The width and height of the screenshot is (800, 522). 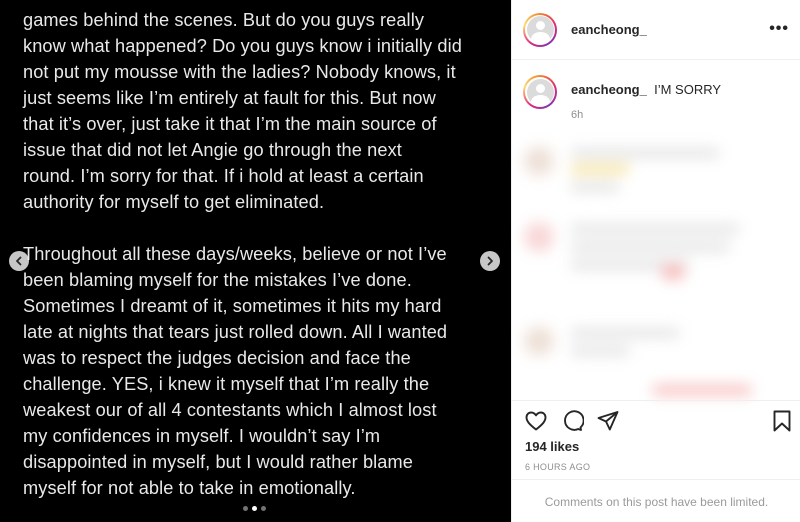 I want to click on carousel-indicator, so click(x=254, y=508).